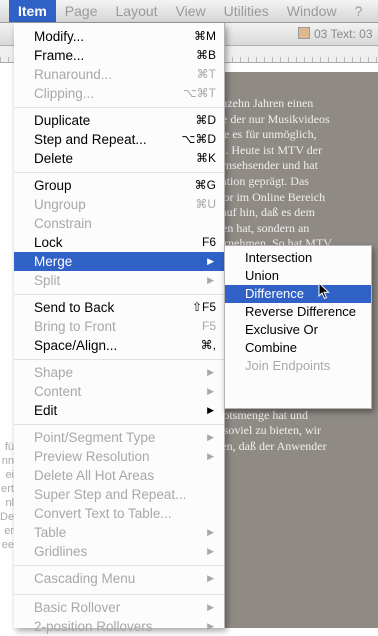  I want to click on menu-item-label: Duplicate, so click(62, 120).